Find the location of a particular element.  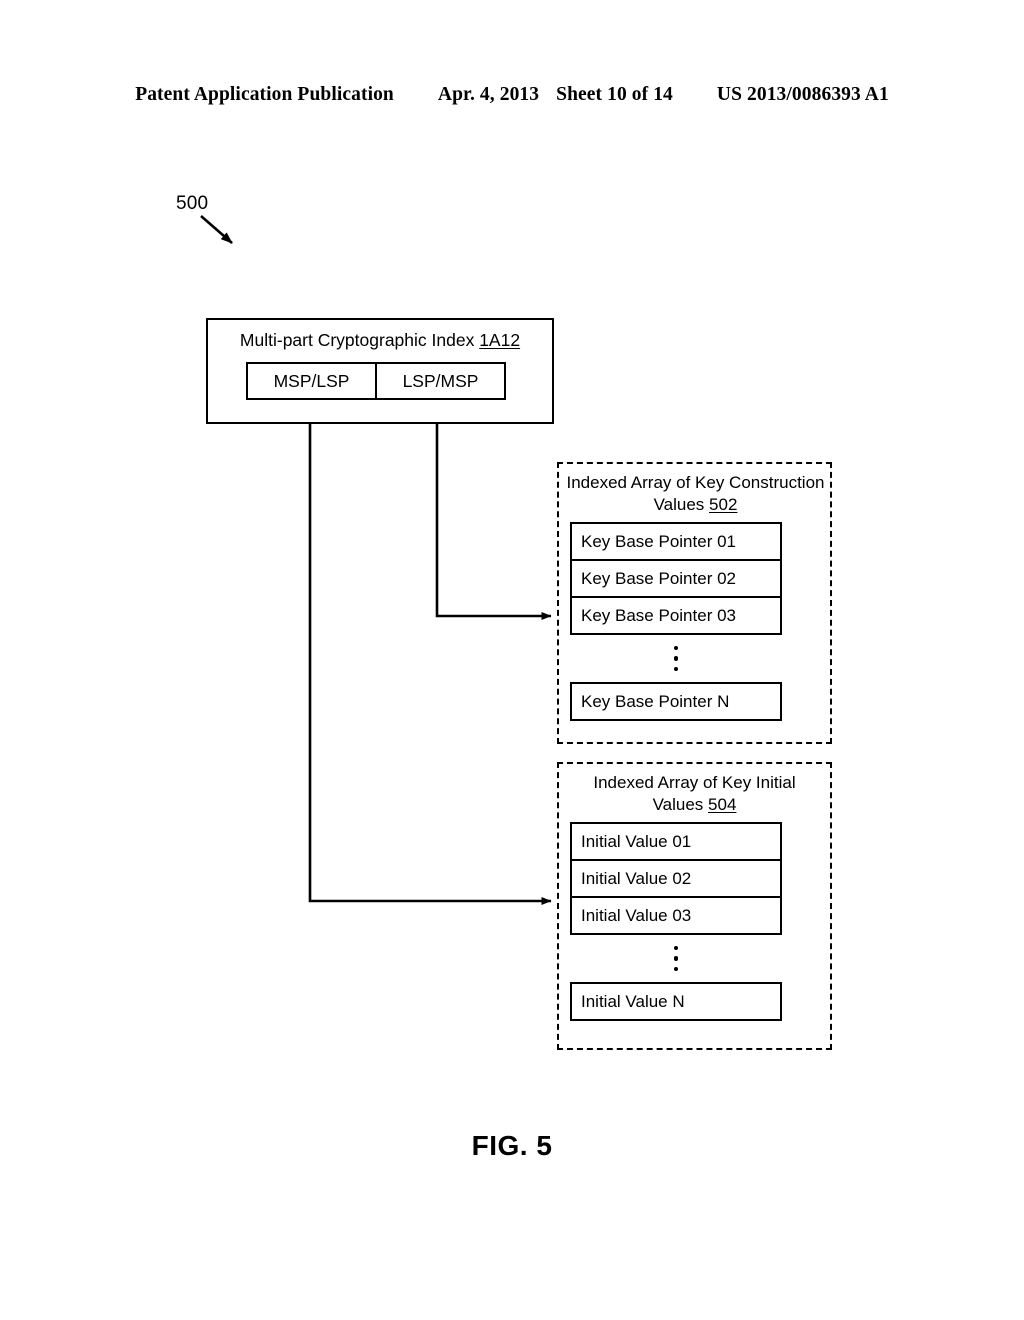

key-base-pointer-n-cell: Key Base Pointer N is located at coordinates (676, 701).